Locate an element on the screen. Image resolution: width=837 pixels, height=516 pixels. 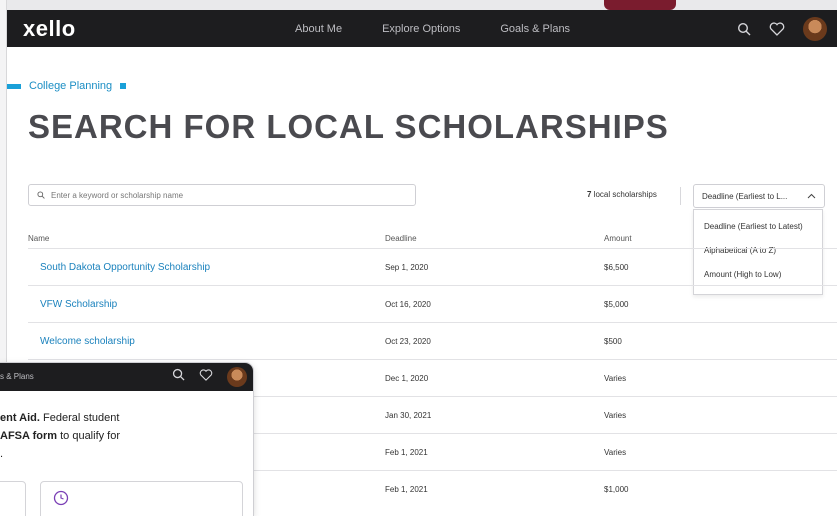
nav-goals-plans: Goals & Plans is located at coordinates (535, 29).